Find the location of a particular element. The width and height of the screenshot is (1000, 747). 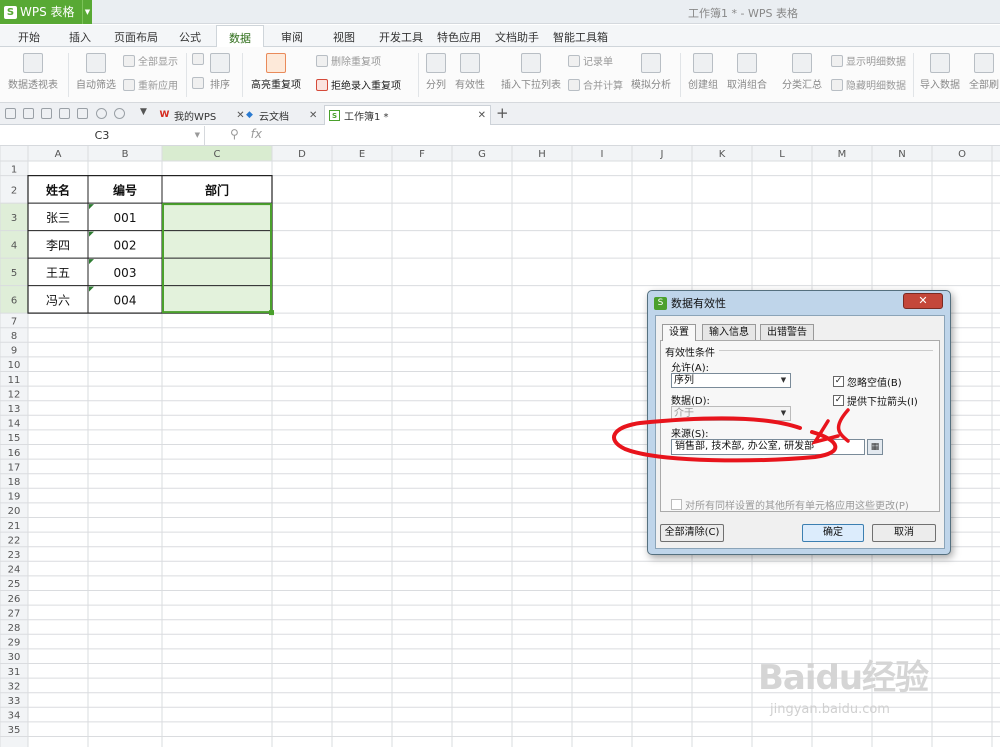

cancel-button: 取消 is located at coordinates (904, 533).